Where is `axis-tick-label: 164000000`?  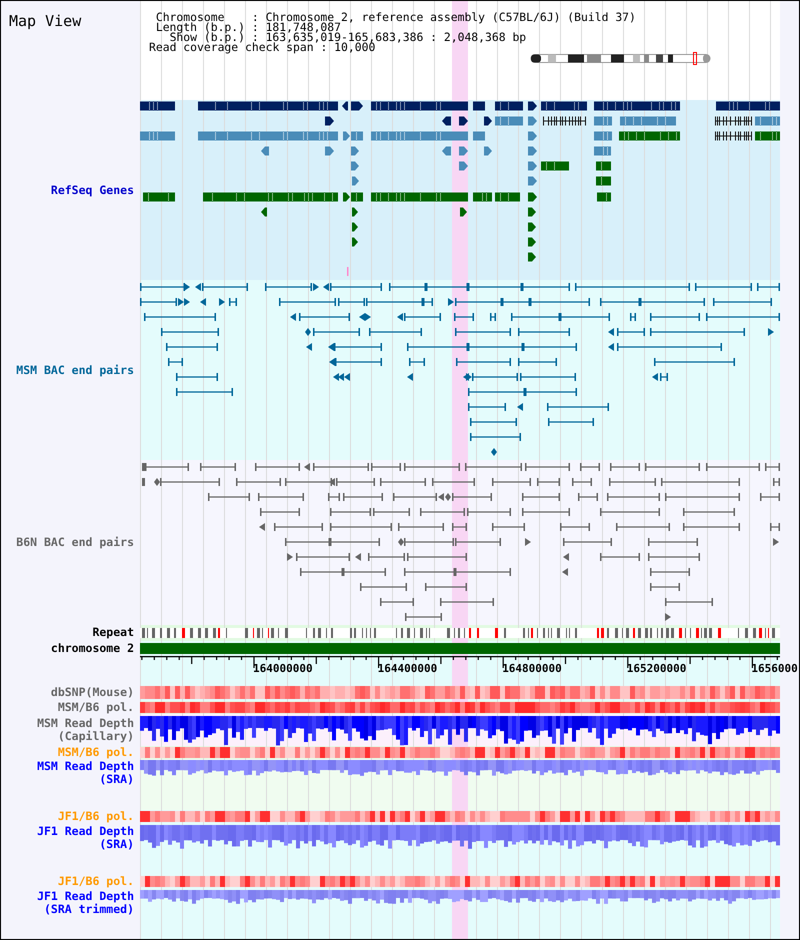 axis-tick-label: 164000000 is located at coordinates (283, 668).